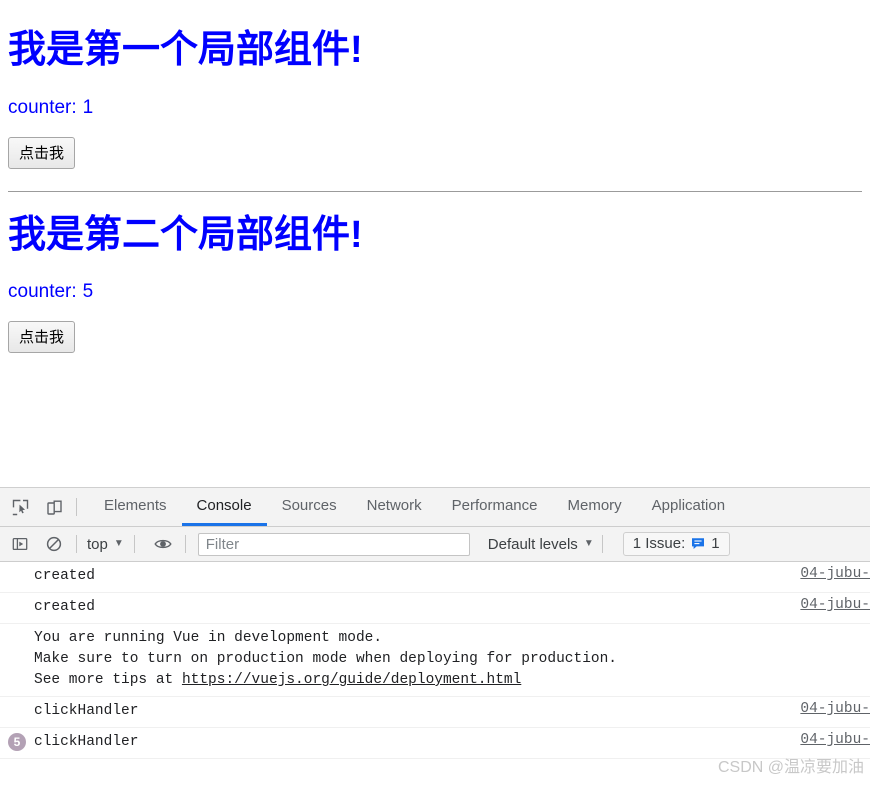 Image resolution: width=870 pixels, height=785 pixels. Describe the element at coordinates (659, 543) in the screenshot. I see `issues-label: 1 Issue:` at that location.